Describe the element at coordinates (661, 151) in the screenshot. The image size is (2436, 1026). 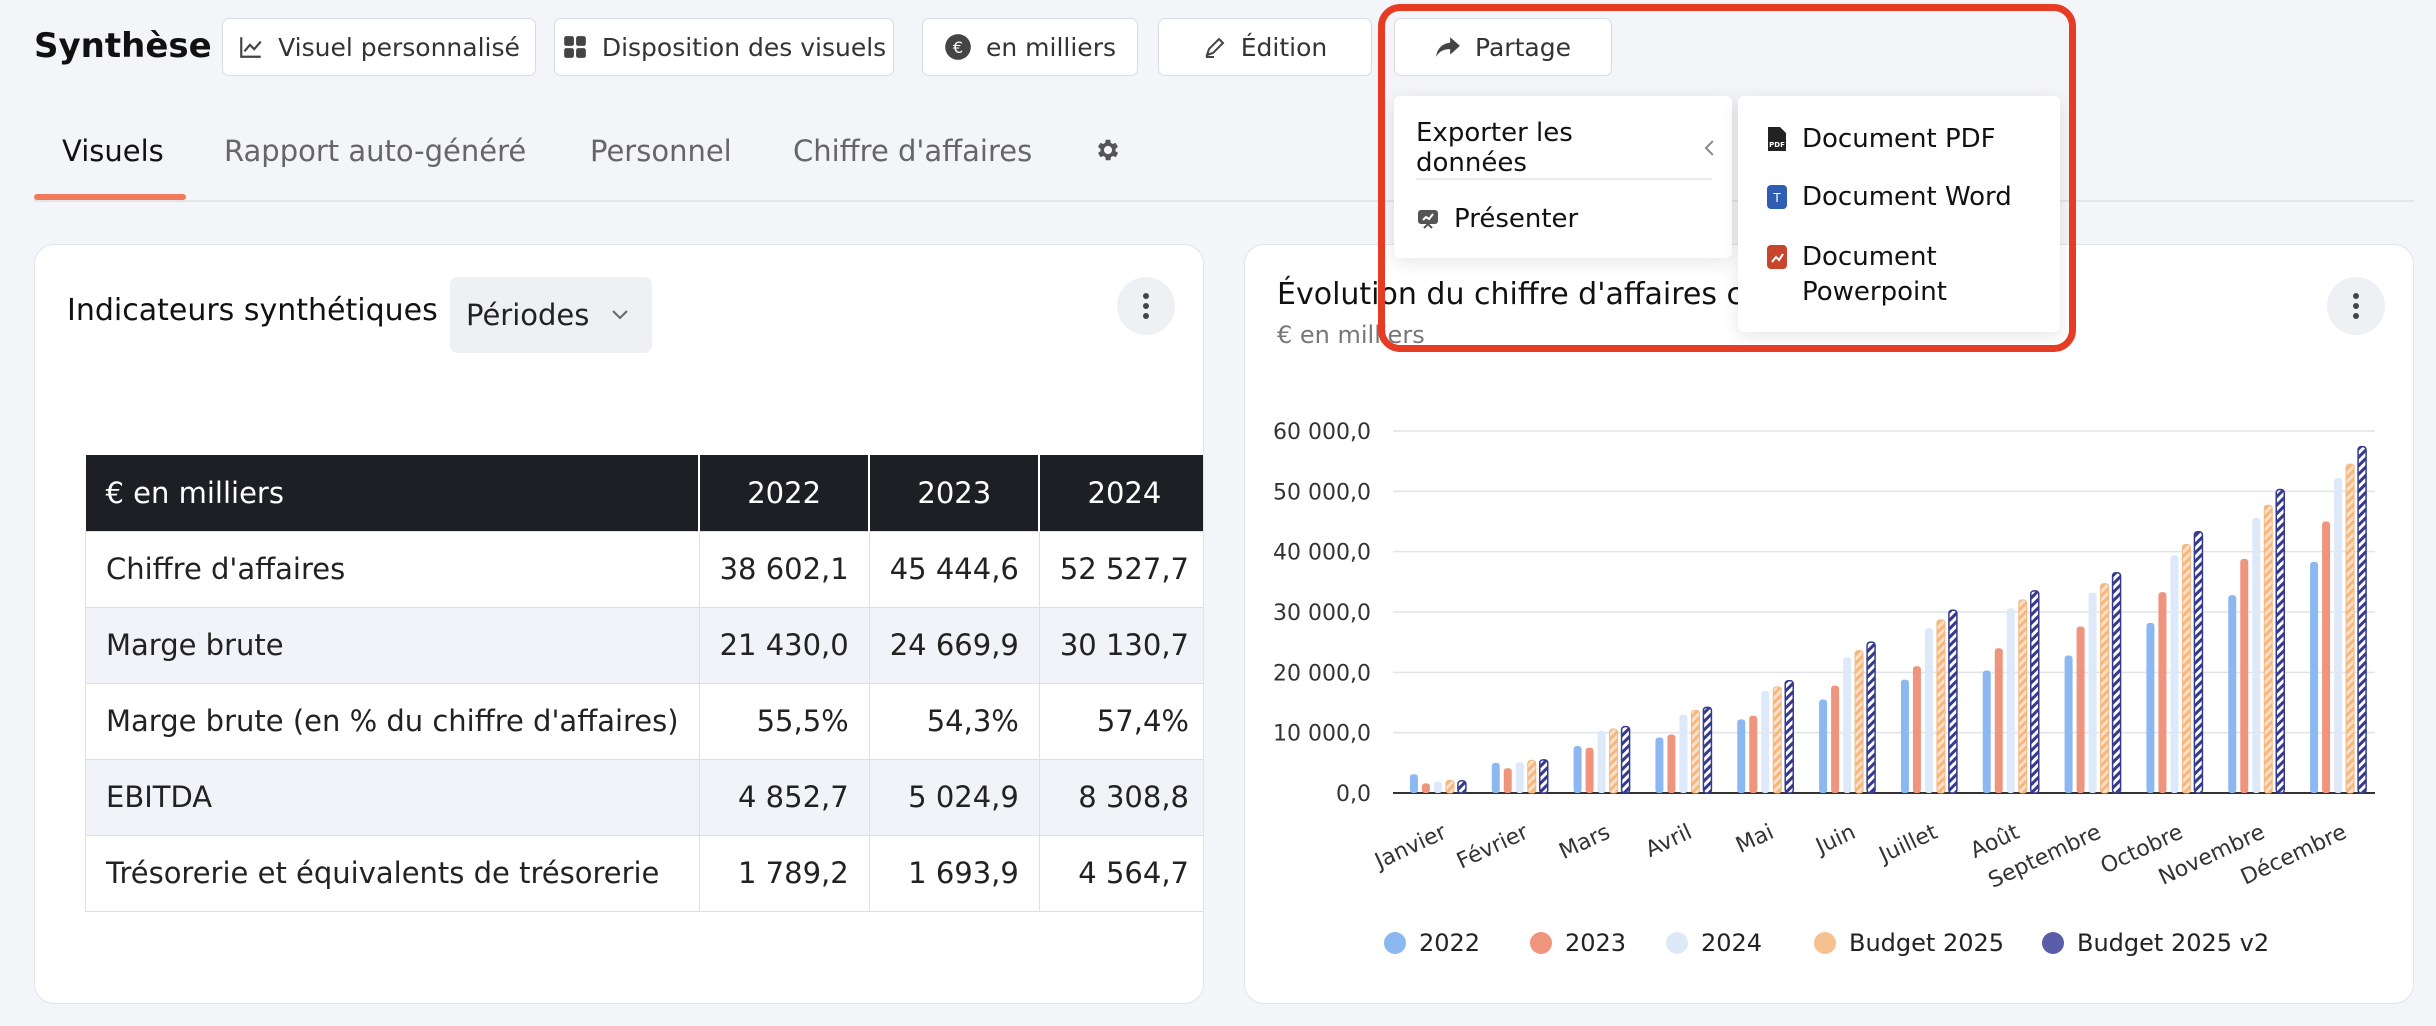
I see `tab-personnel: Personnel` at that location.